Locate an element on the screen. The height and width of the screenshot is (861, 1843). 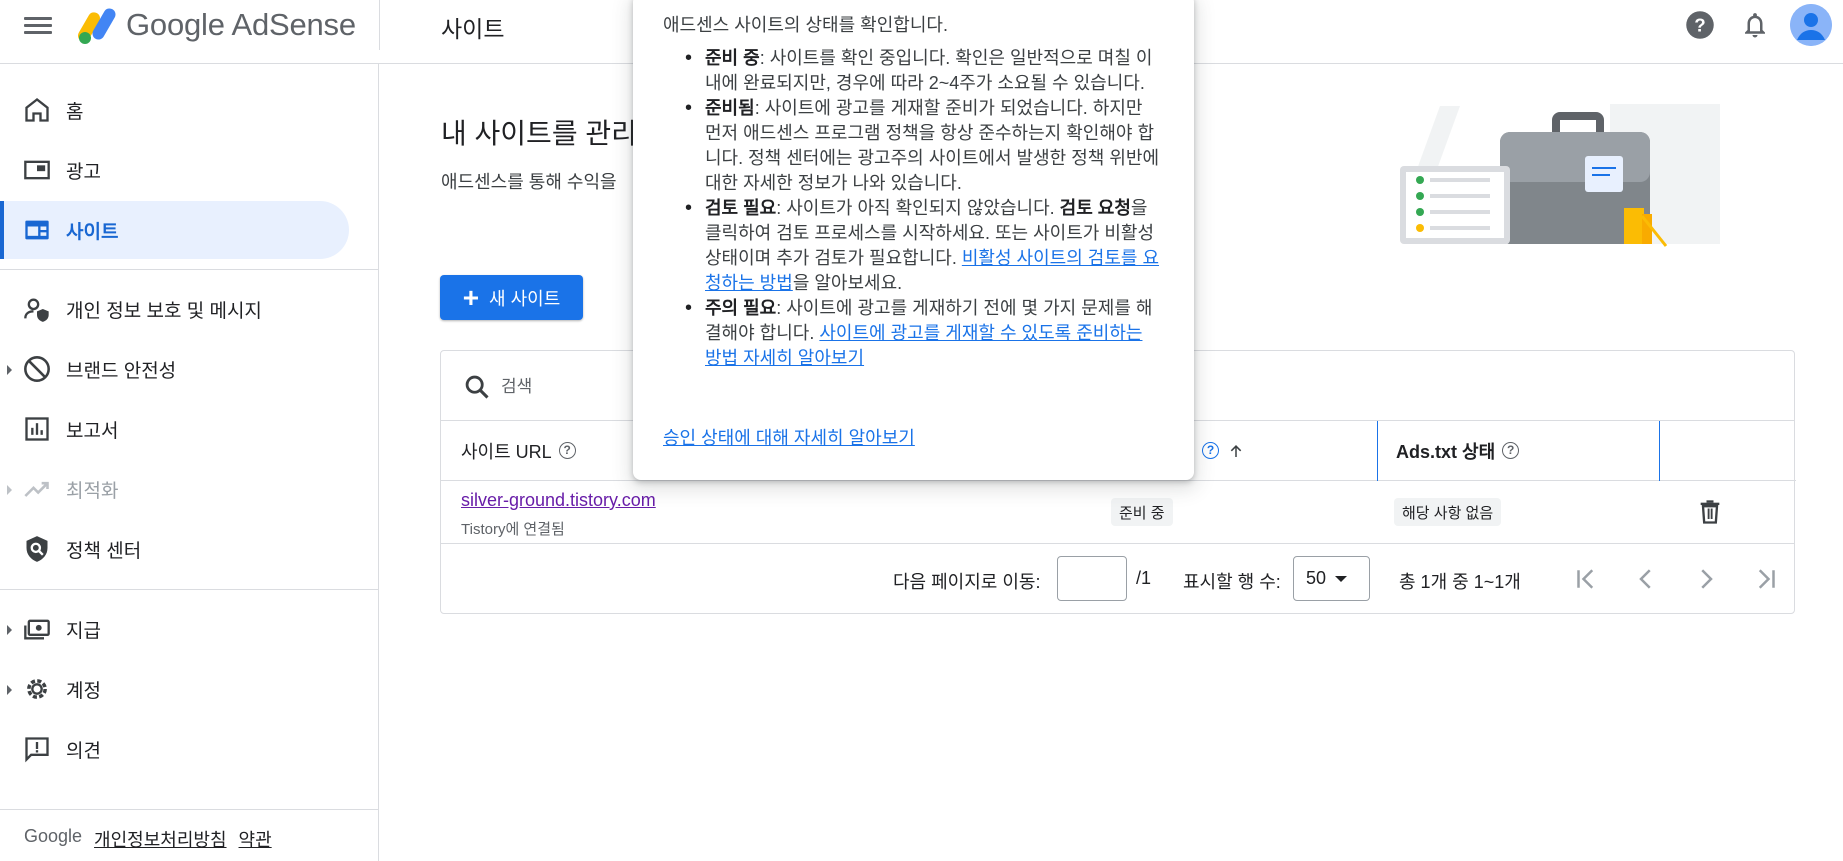
rows-per-page-value: 50 is located at coordinates (1316, 578).